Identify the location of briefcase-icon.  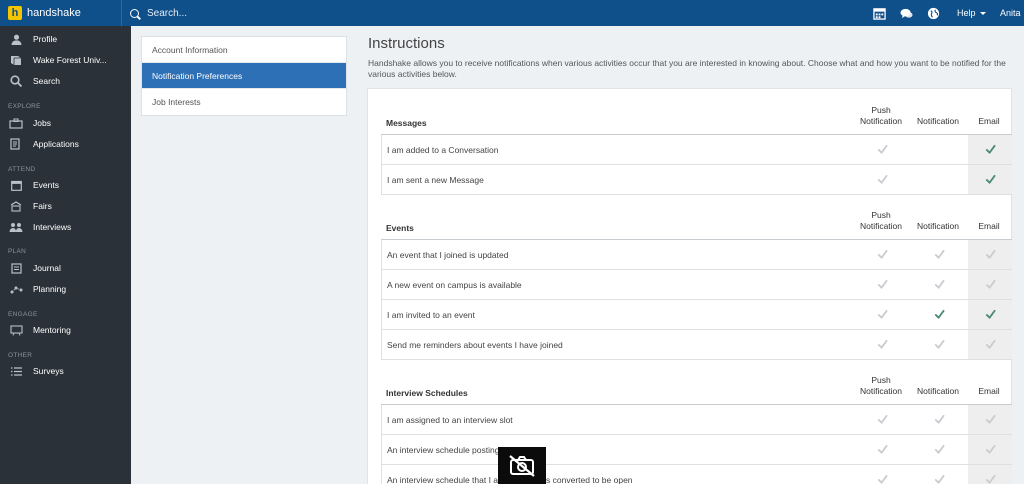
(16, 123).